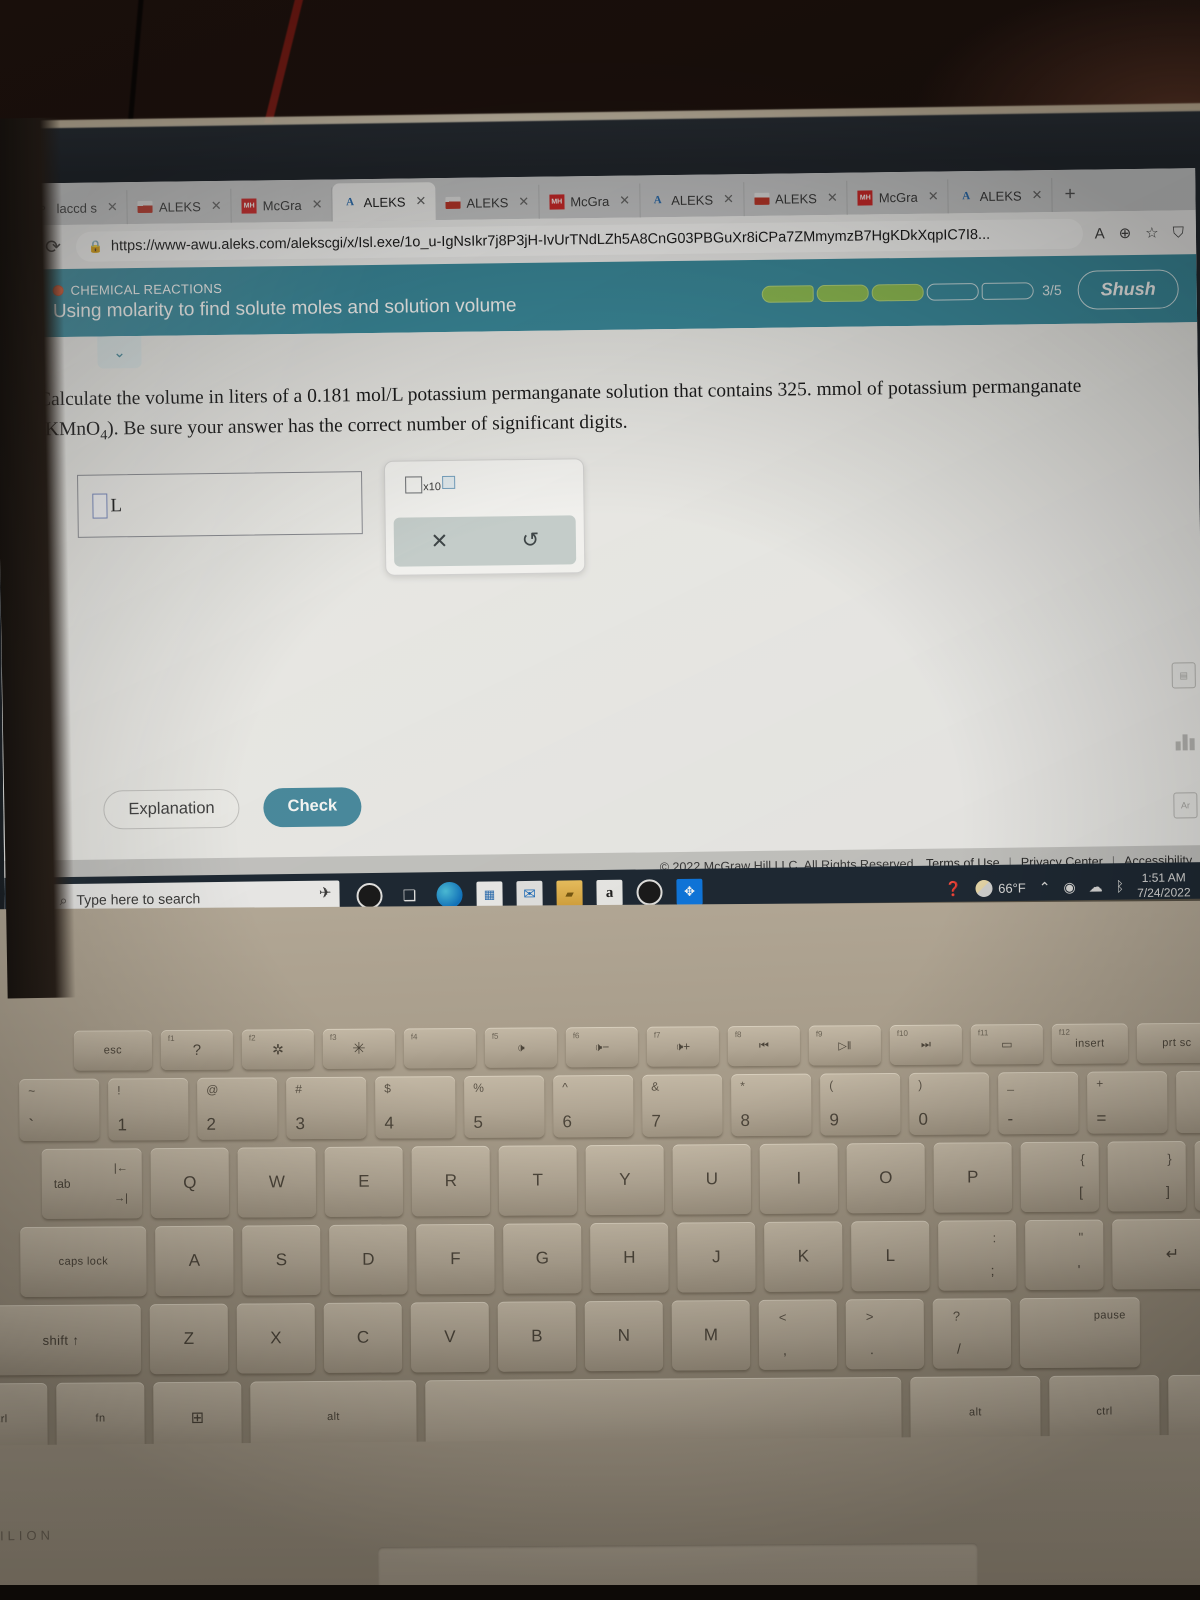 This screenshot has height=1600, width=1200. What do you see at coordinates (92, 1183) in the screenshot?
I see `key-tab: tab |← →|` at bounding box center [92, 1183].